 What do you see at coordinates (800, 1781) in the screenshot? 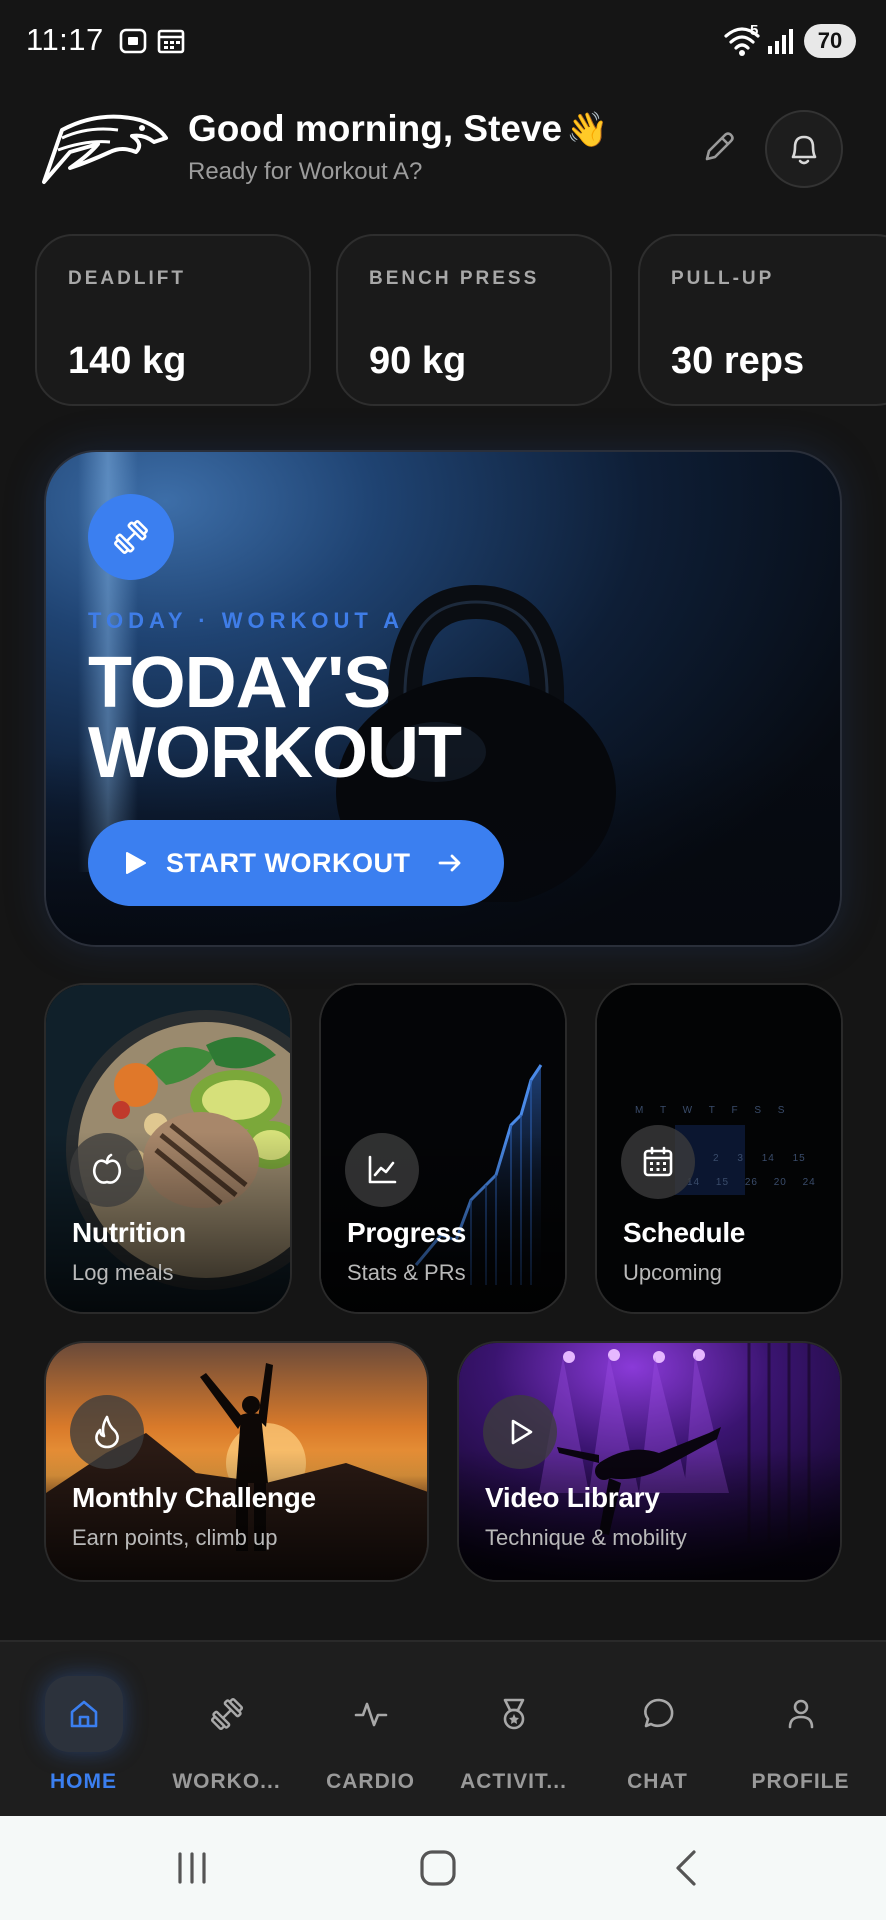
I see `nav-label: PROFILE` at bounding box center [800, 1781].